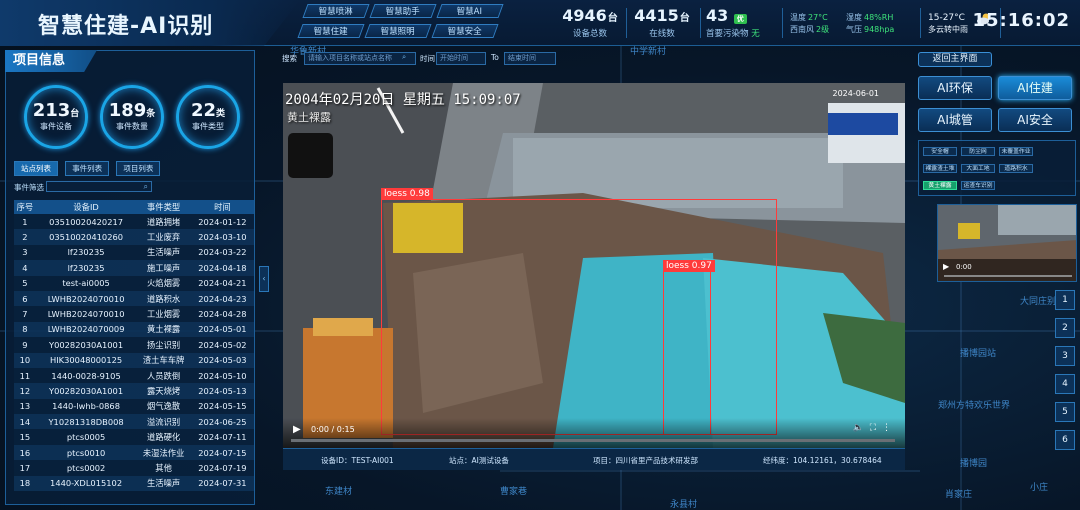 The image size is (1080, 510). Describe the element at coordinates (134, 360) in the screenshot. I see `table-row: 10 HIK30048000125 渣土车车牌 2024-05-03` at that location.